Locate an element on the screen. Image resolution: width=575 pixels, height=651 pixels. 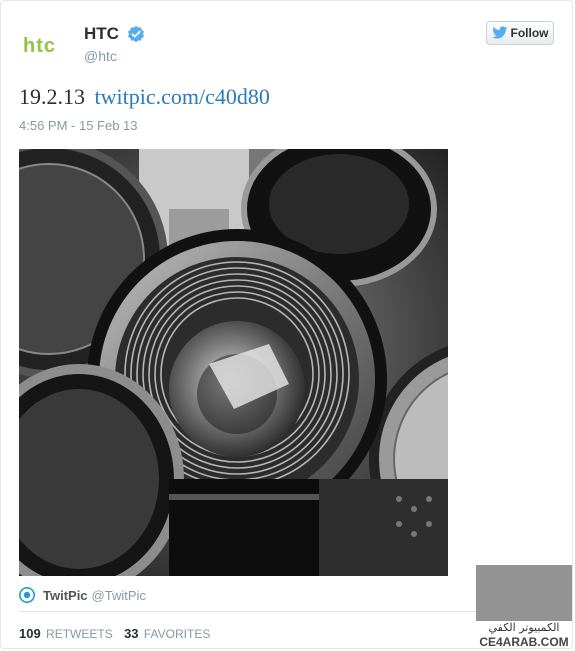
retweets-count: 109 is located at coordinates (30, 633).